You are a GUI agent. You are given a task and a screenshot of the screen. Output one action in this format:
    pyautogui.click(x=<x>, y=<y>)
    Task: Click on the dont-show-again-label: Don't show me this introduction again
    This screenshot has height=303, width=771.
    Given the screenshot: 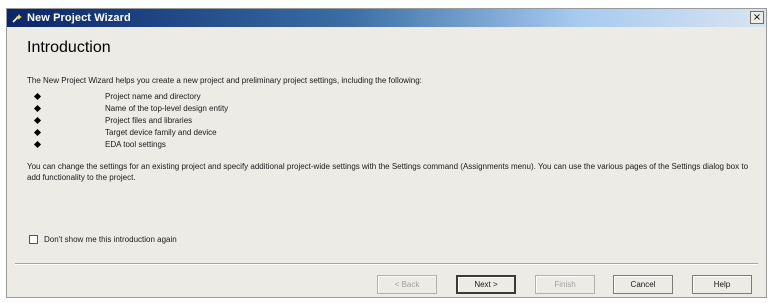 What is the action you would take?
    pyautogui.click(x=110, y=239)
    